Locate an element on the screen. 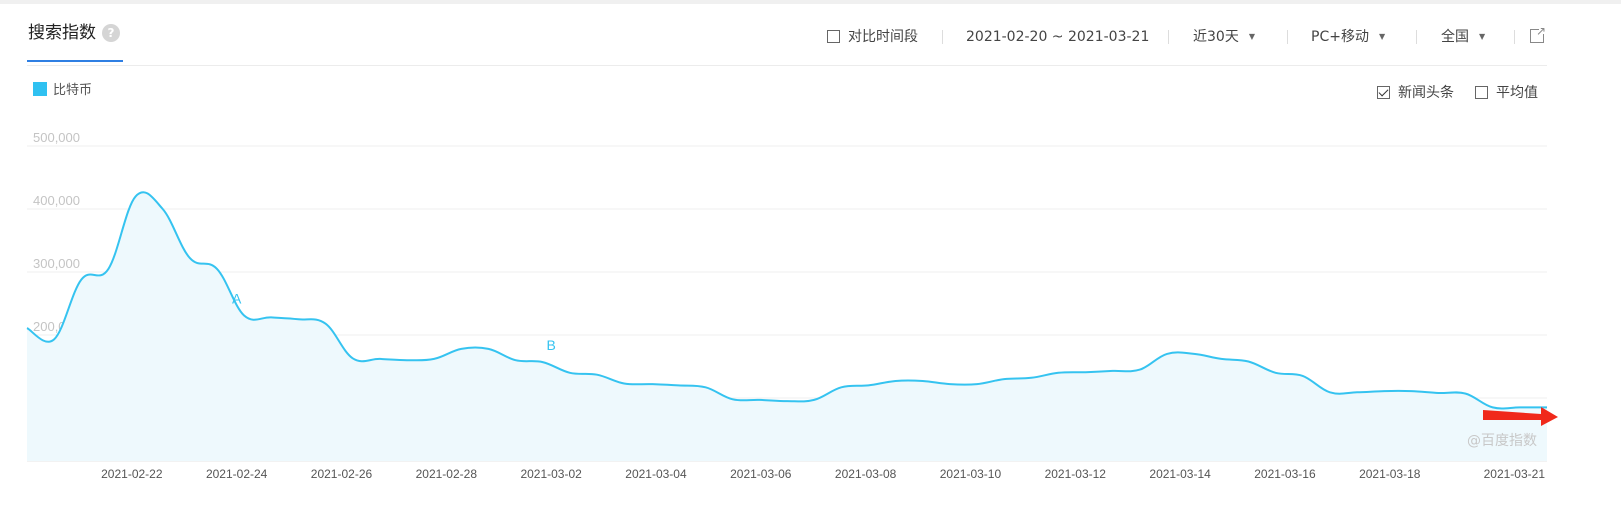  x-tick-label: 2021-03-08 is located at coordinates (866, 474).